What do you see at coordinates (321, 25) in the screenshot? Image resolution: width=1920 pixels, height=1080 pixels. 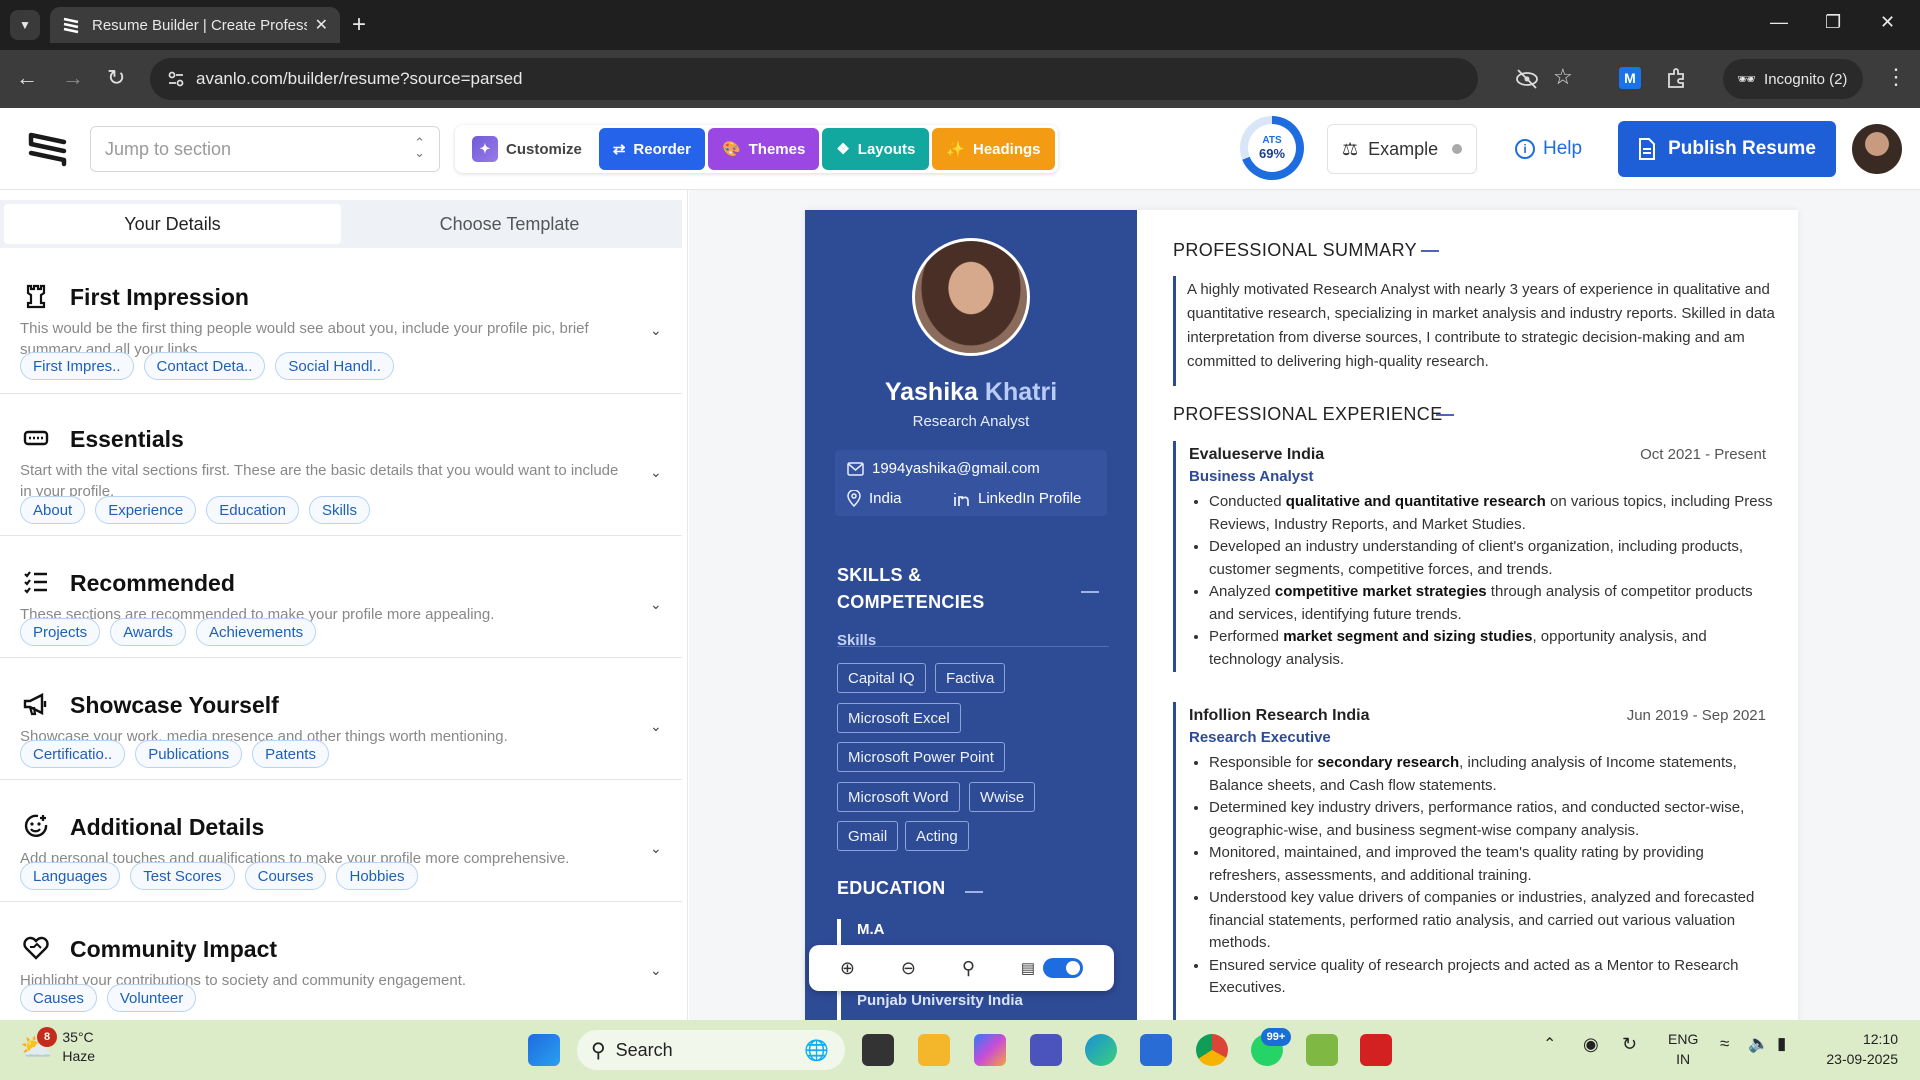 I see `tab-close-icon: ✕` at bounding box center [321, 25].